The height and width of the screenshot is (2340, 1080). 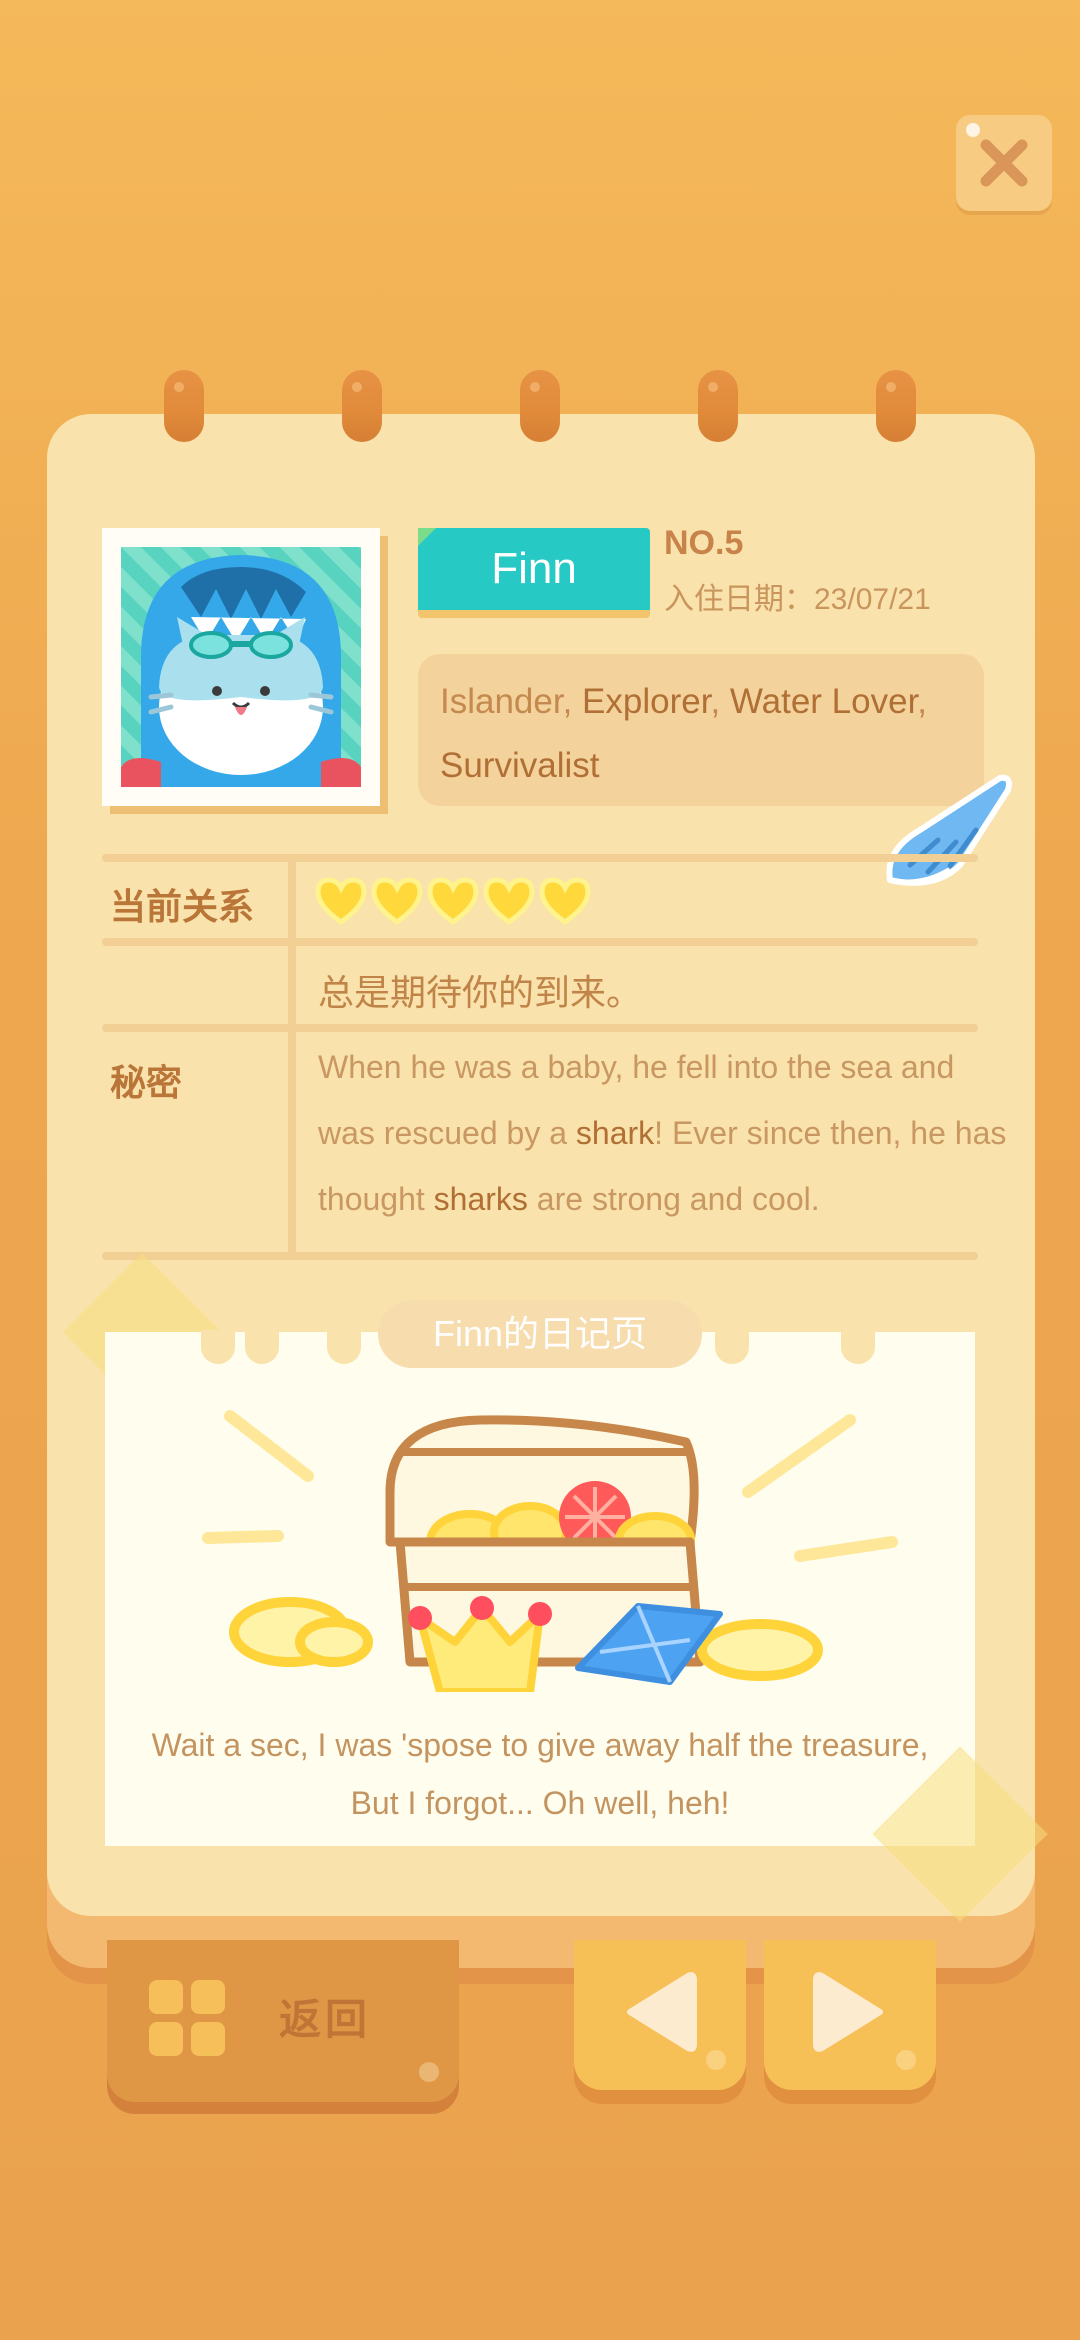 I want to click on close-icon, so click(x=1004, y=163).